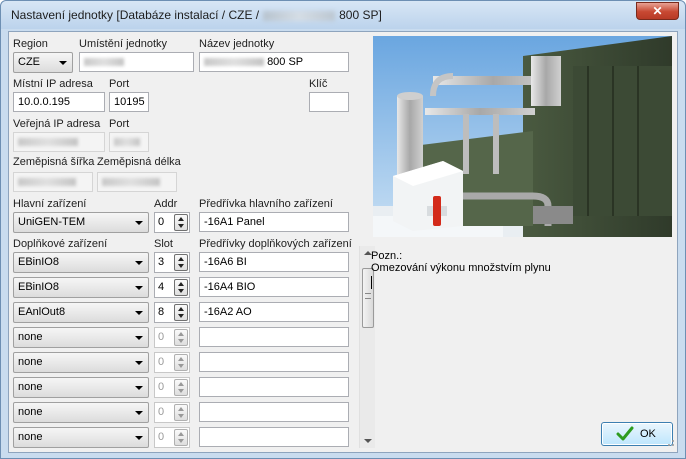  I want to click on location-input, so click(136, 62).